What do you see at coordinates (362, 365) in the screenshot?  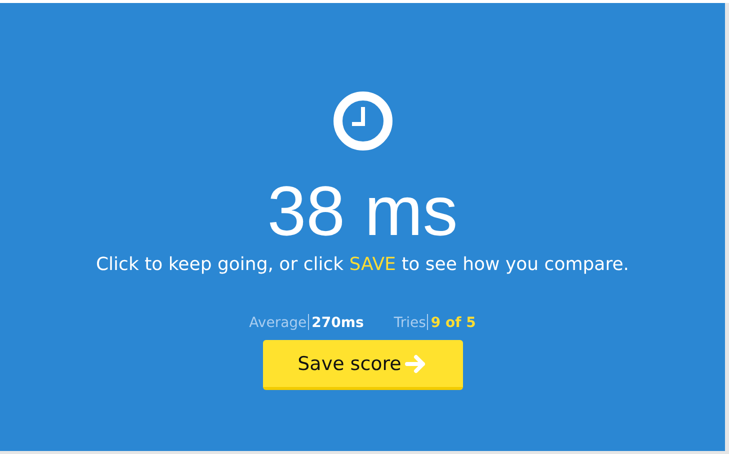 I see `save-score-button: Save score` at bounding box center [362, 365].